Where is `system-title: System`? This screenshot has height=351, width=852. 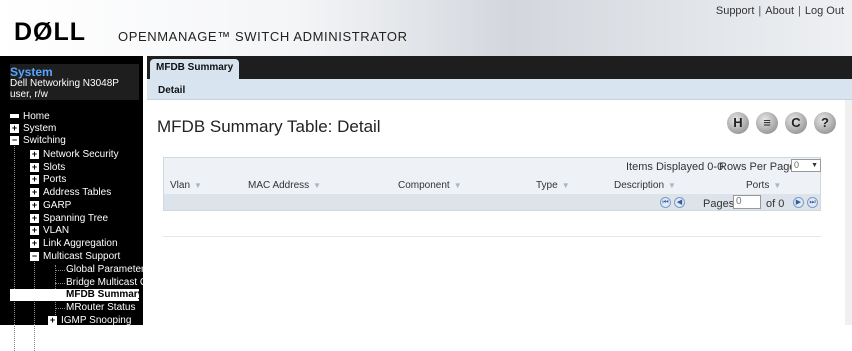
system-title: System is located at coordinates (74, 72).